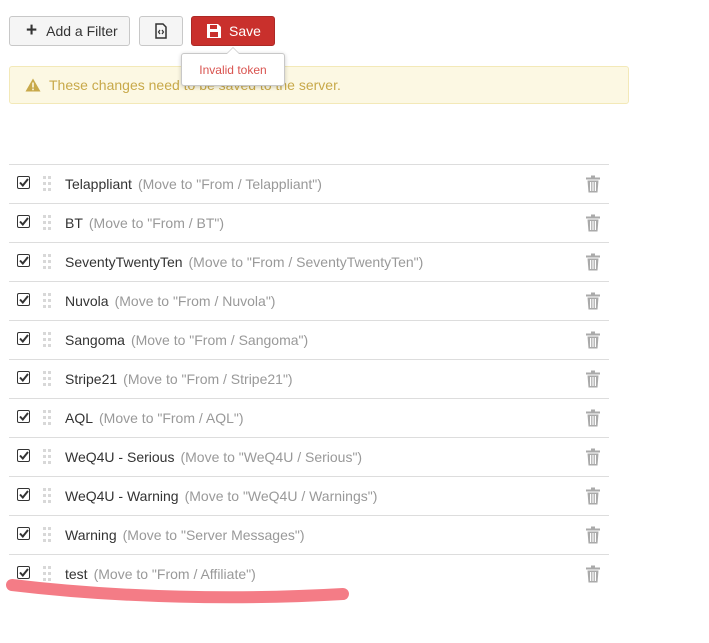  Describe the element at coordinates (177, 591) in the screenshot. I see `red-underline-annotation` at that location.